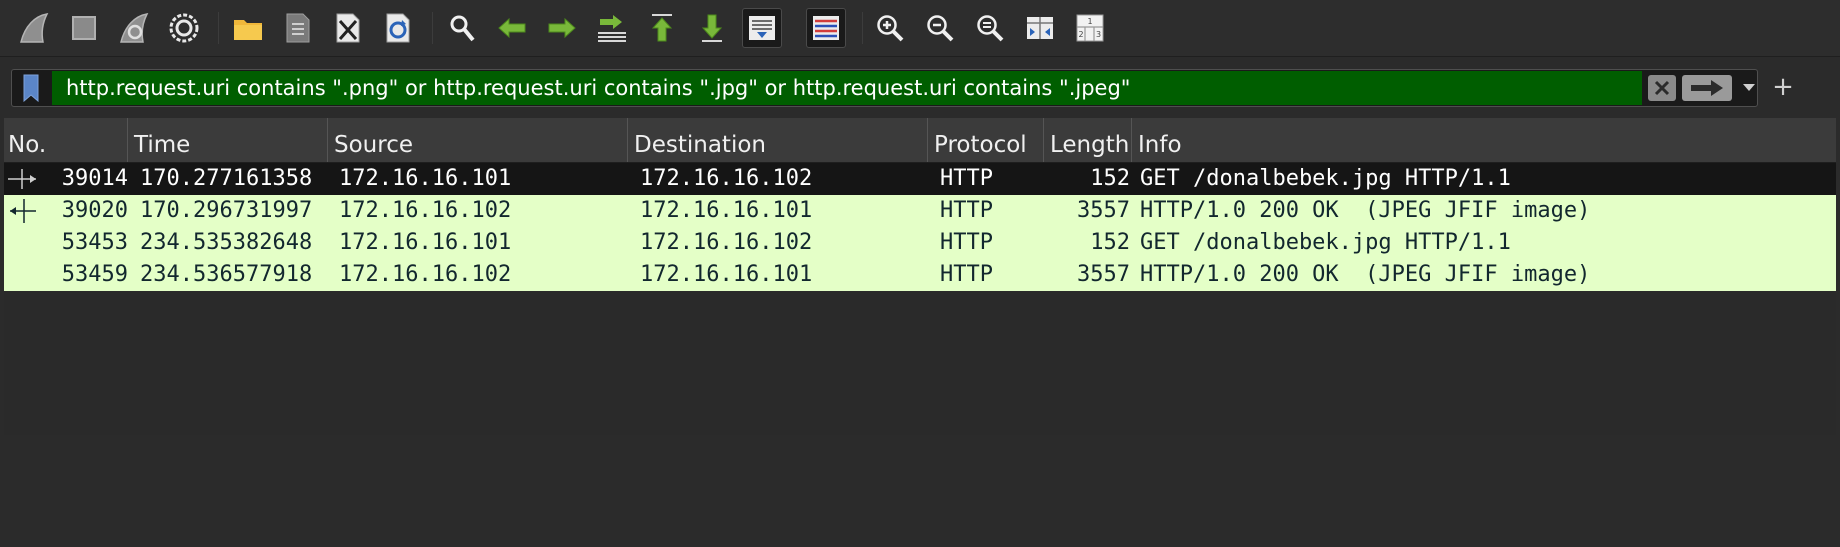 Image resolution: width=1840 pixels, height=547 pixels. Describe the element at coordinates (462, 28) in the screenshot. I see `find-packet-icon` at that location.